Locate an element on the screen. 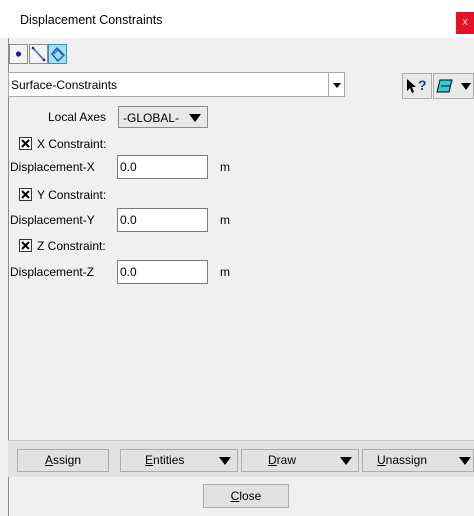 The width and height of the screenshot is (474, 516). point-entity-button is located at coordinates (18, 54).